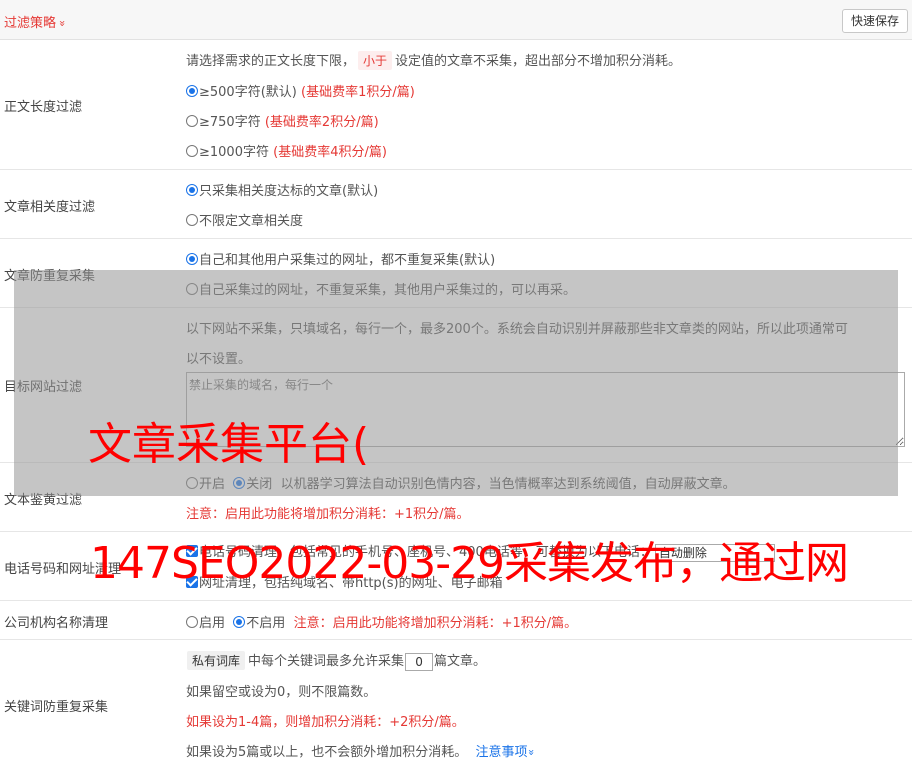  I want to click on length-option-1000: ≥1000字符 (基础费率4积分/篇), so click(286, 150).